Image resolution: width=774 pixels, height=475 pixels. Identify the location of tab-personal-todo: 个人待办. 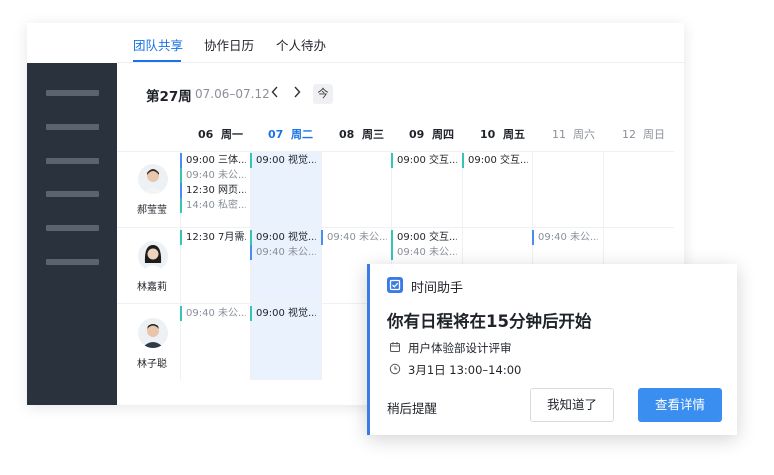
(301, 44).